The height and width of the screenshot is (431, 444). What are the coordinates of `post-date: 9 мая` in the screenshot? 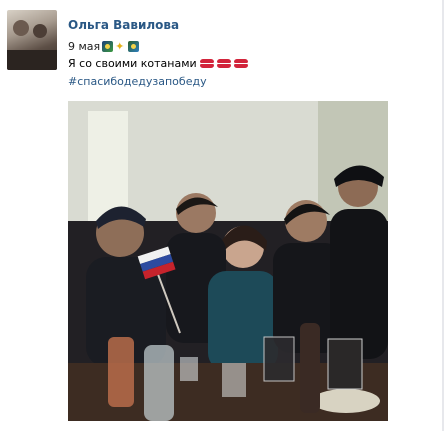 It's located at (84, 46).